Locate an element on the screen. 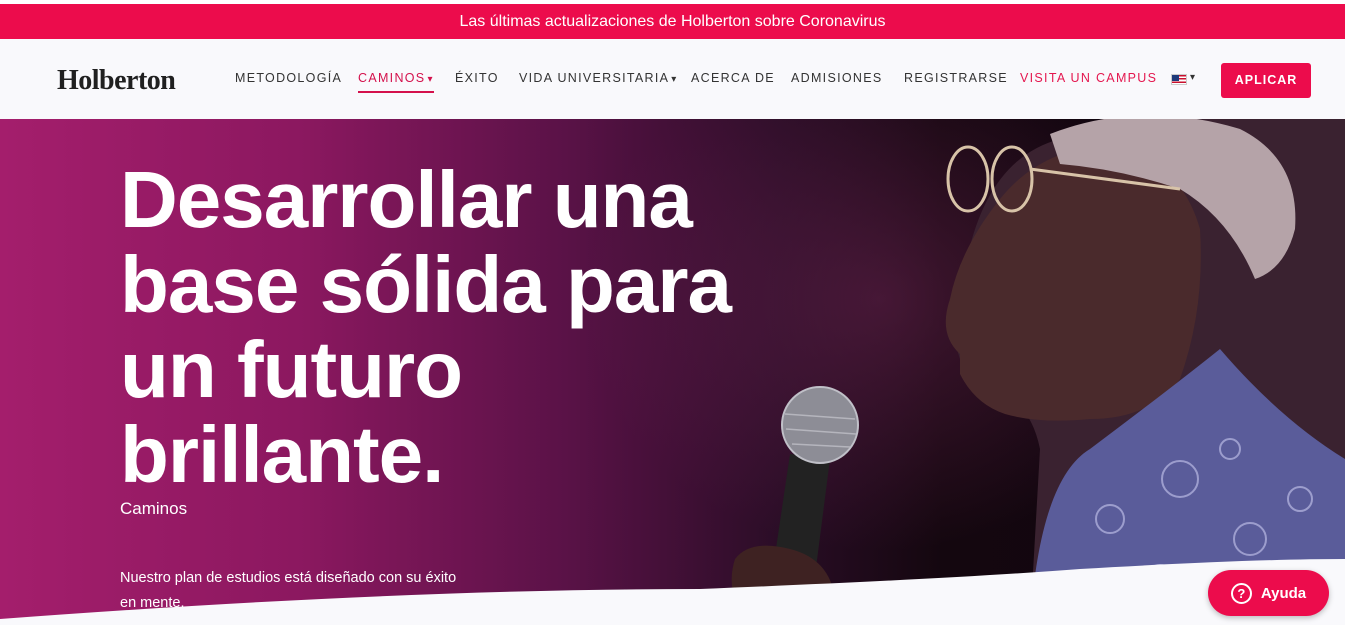 The width and height of the screenshot is (1345, 625). holberton-logo: Holberton is located at coordinates (116, 81).